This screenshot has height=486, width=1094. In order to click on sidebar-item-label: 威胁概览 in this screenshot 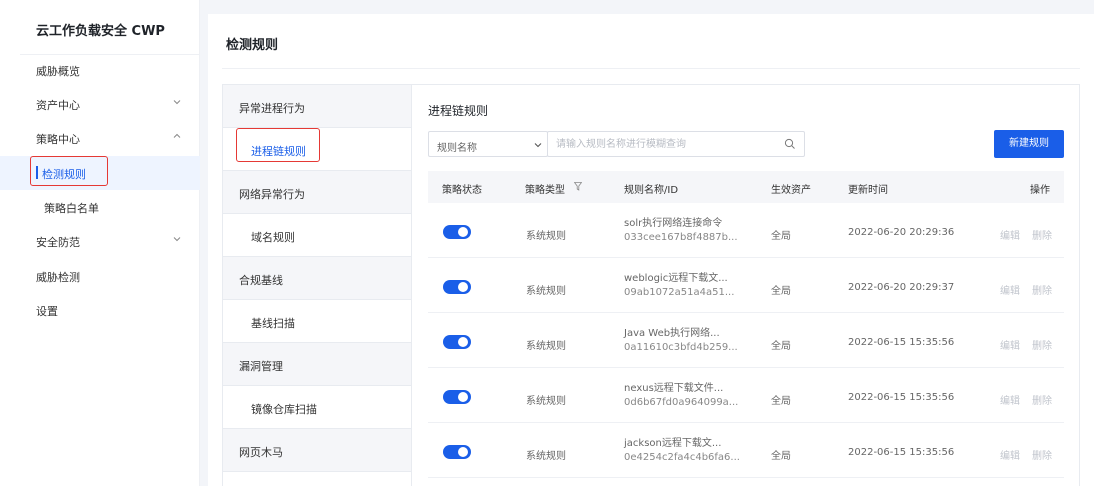, I will do `click(58, 71)`.